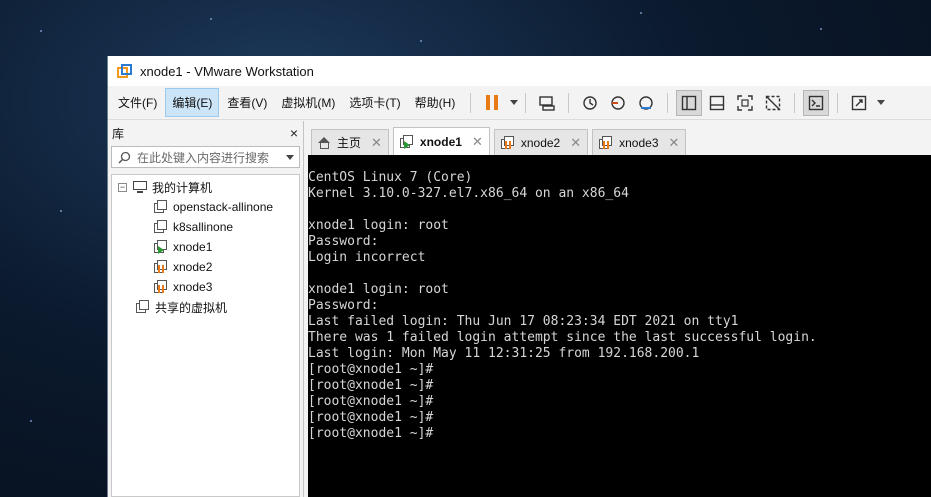 The image size is (931, 497). What do you see at coordinates (324, 142) in the screenshot?
I see `home-icon` at bounding box center [324, 142].